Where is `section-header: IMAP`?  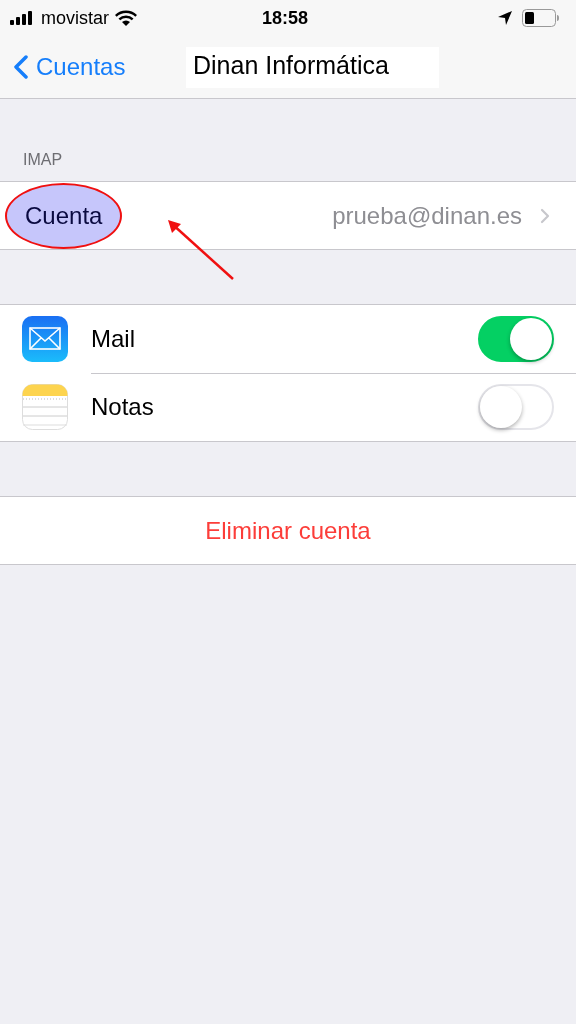 section-header: IMAP is located at coordinates (43, 160).